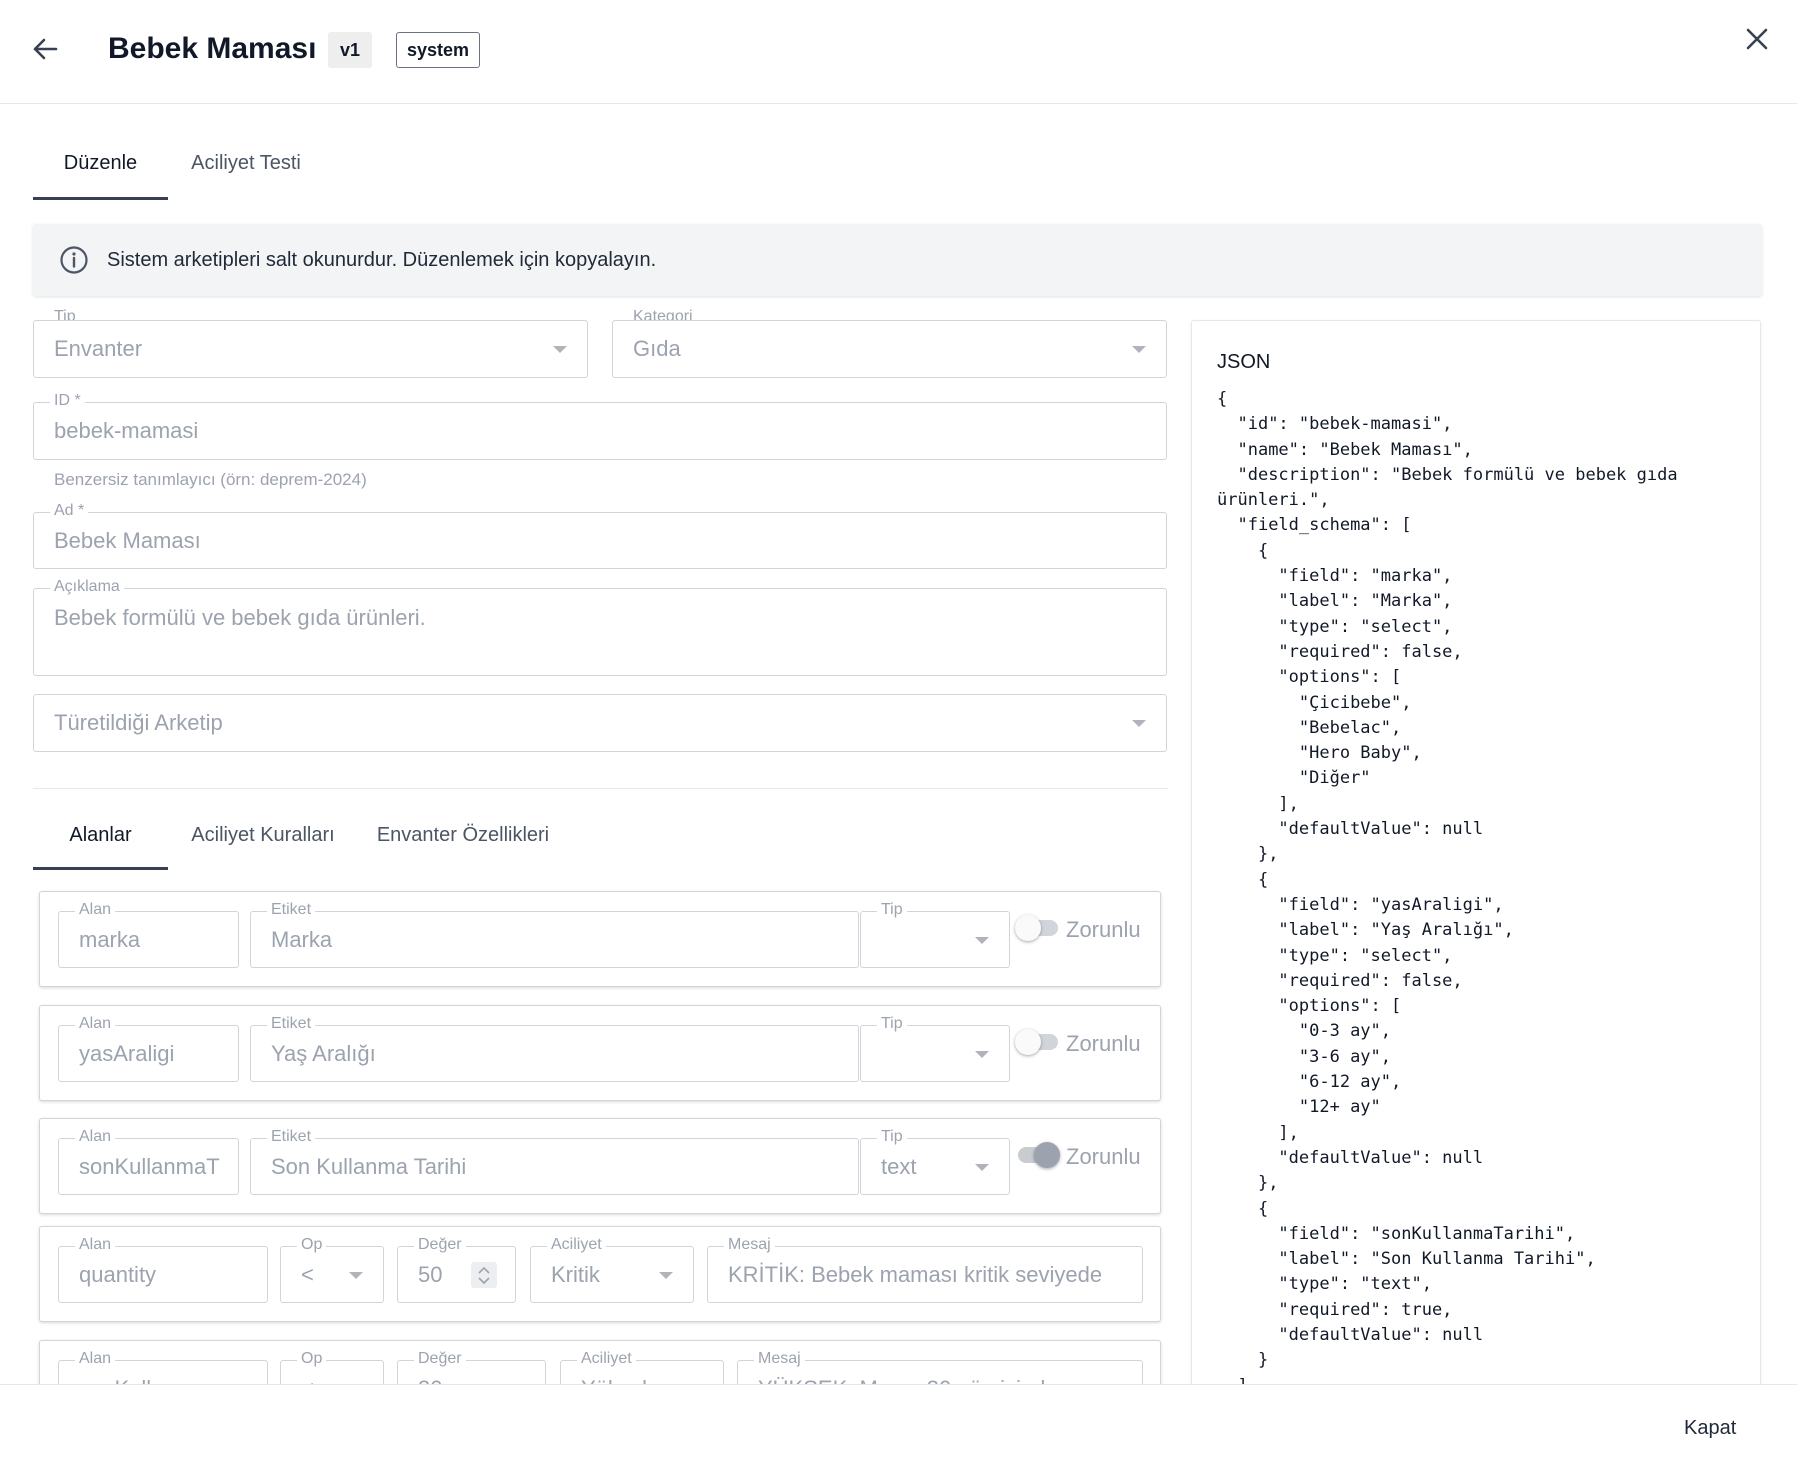  What do you see at coordinates (463, 835) in the screenshot?
I see `tab-envanter-ozellikleri: Envanter Özellikleri` at bounding box center [463, 835].